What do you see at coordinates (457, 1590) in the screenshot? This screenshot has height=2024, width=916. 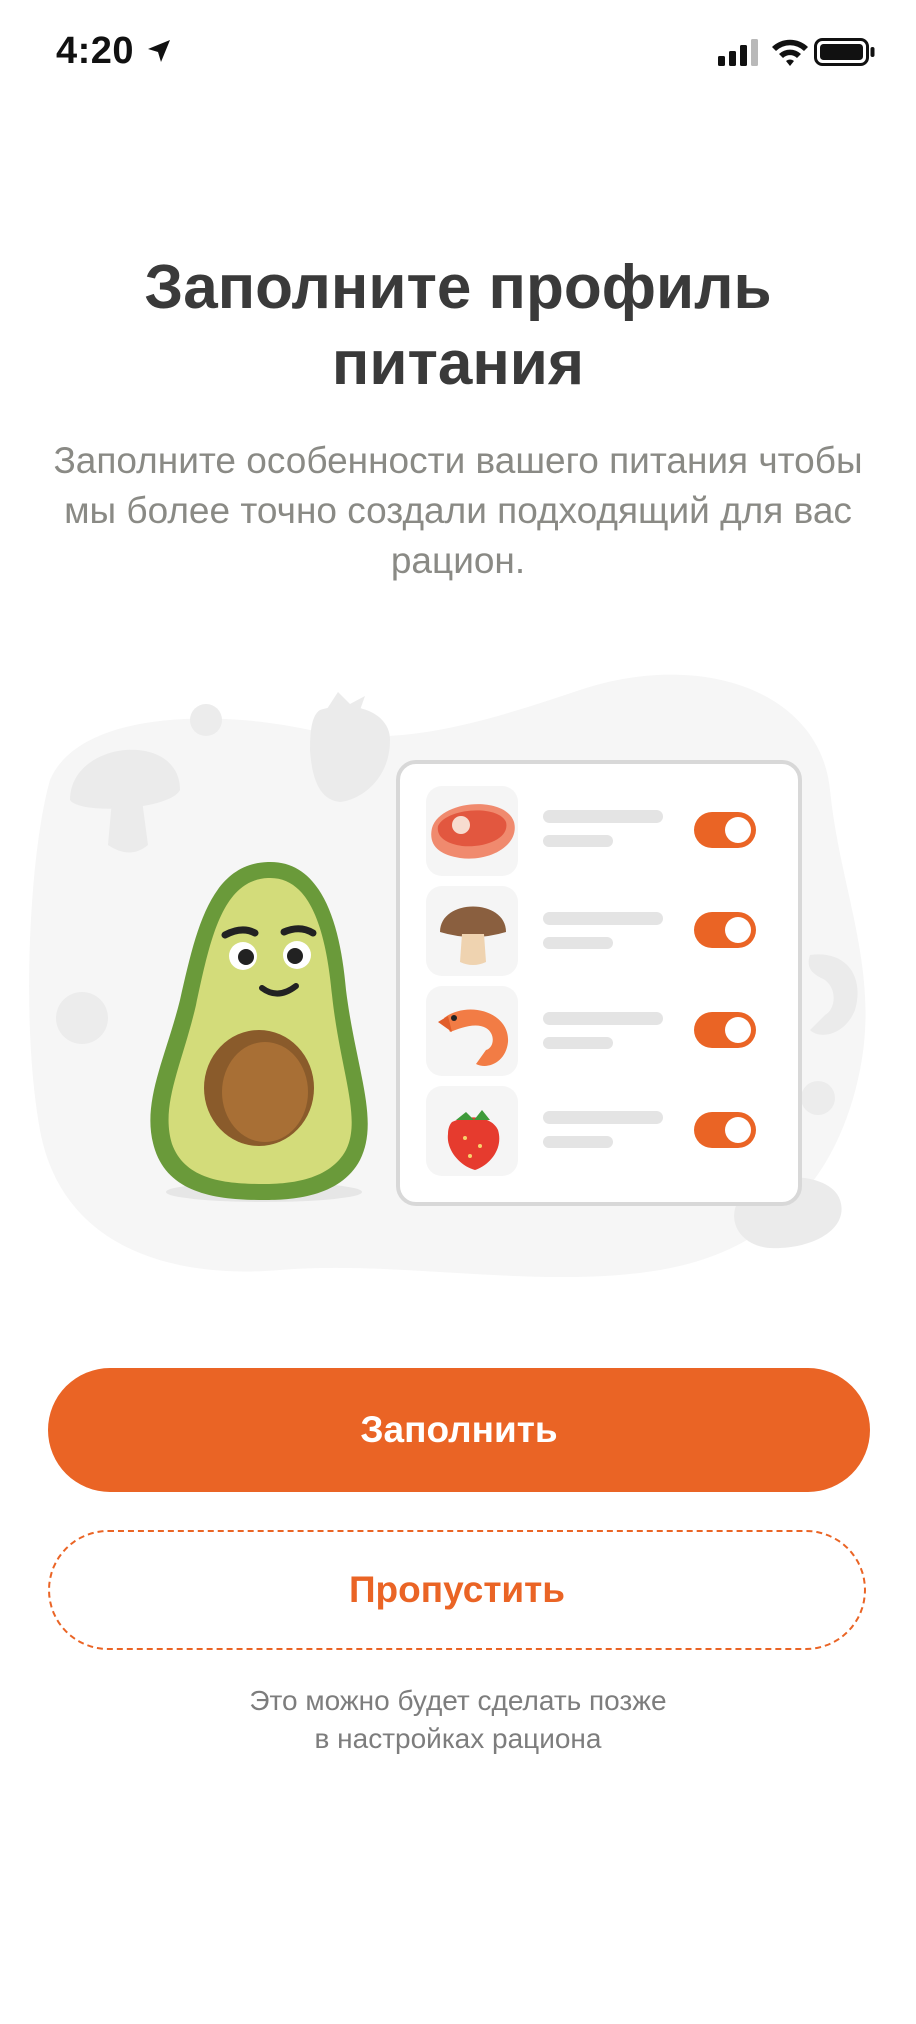 I see `skip-button: Пропустить` at bounding box center [457, 1590].